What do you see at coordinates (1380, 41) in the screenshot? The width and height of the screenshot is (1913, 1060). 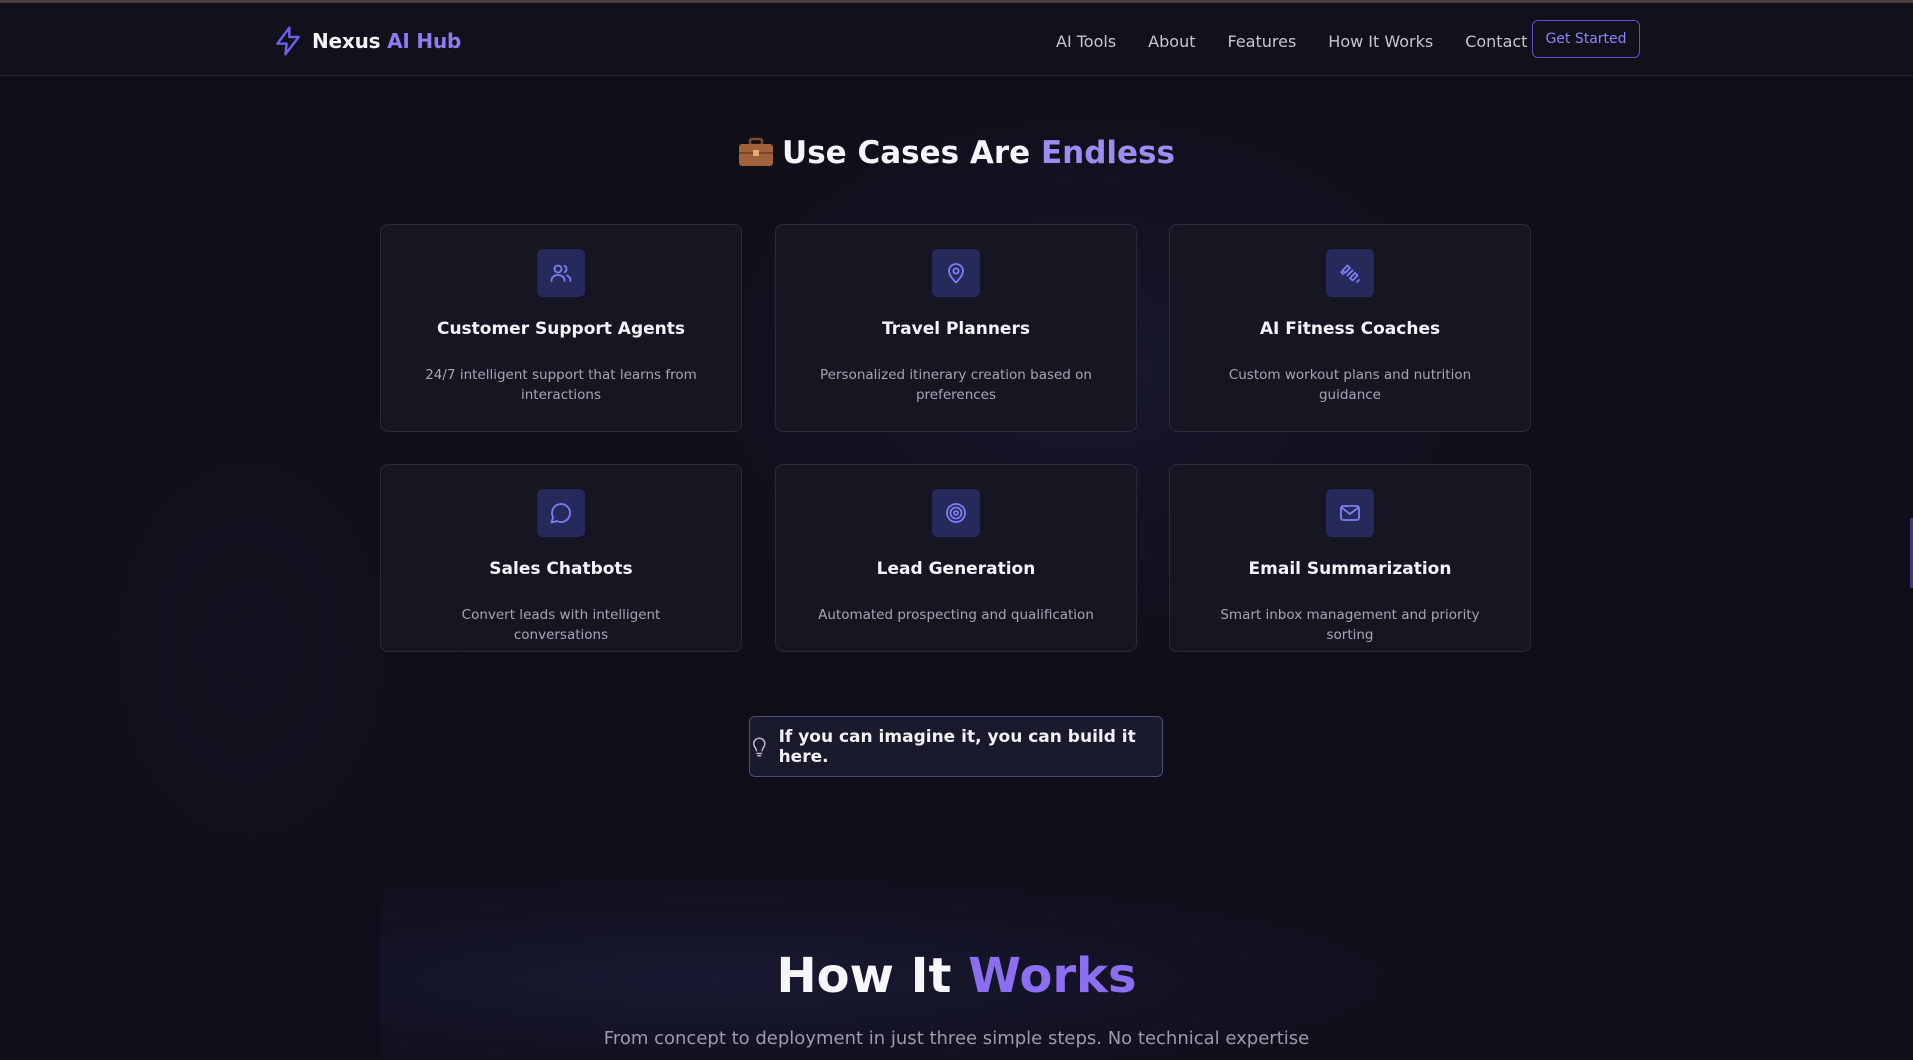 I see `nav-link-how-it-works: How It Works` at bounding box center [1380, 41].